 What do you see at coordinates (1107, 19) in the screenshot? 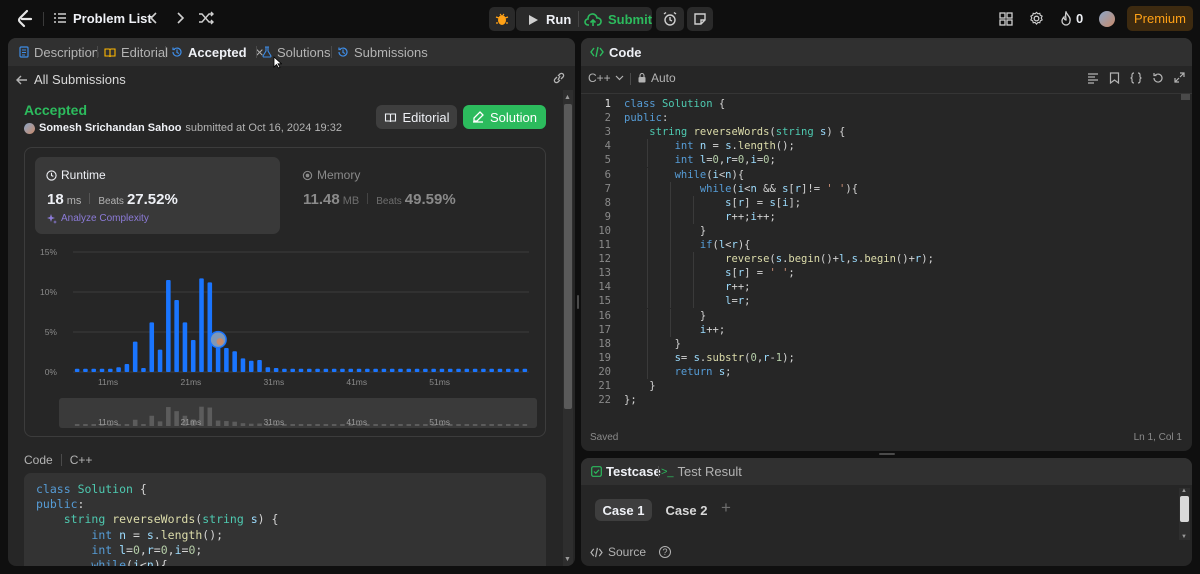
I see `avatar` at bounding box center [1107, 19].